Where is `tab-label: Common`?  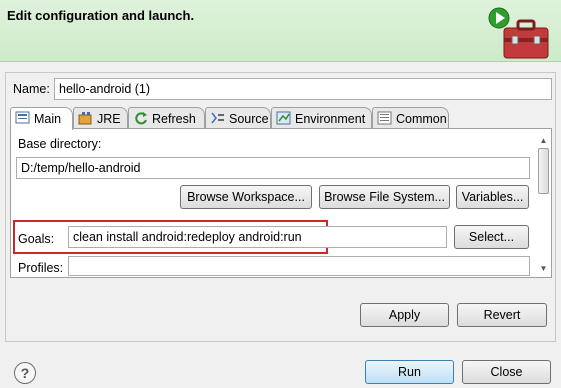 tab-label: Common is located at coordinates (421, 119).